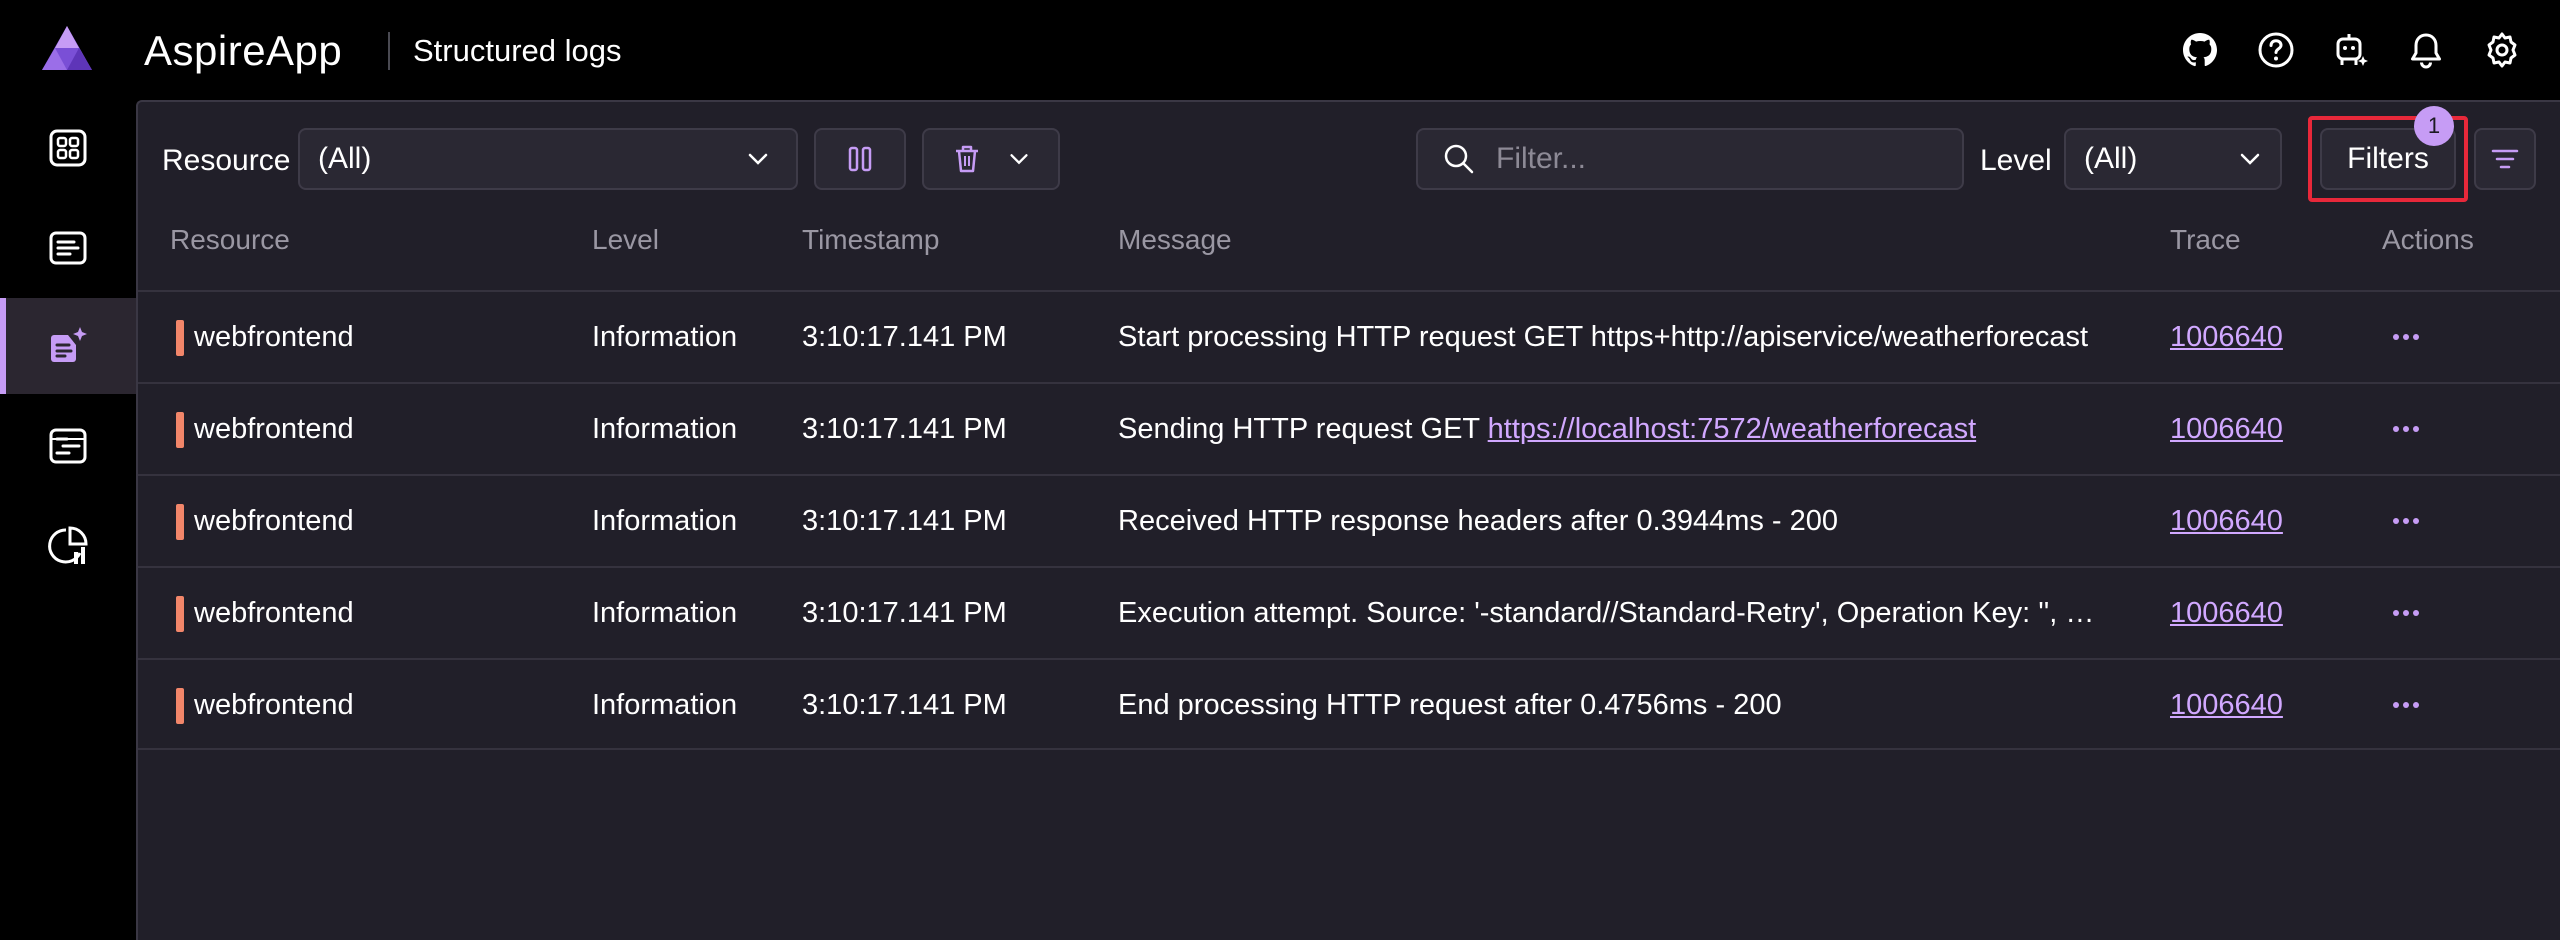 Image resolution: width=2560 pixels, height=940 pixels. I want to click on column-header-level: Level, so click(625, 240).